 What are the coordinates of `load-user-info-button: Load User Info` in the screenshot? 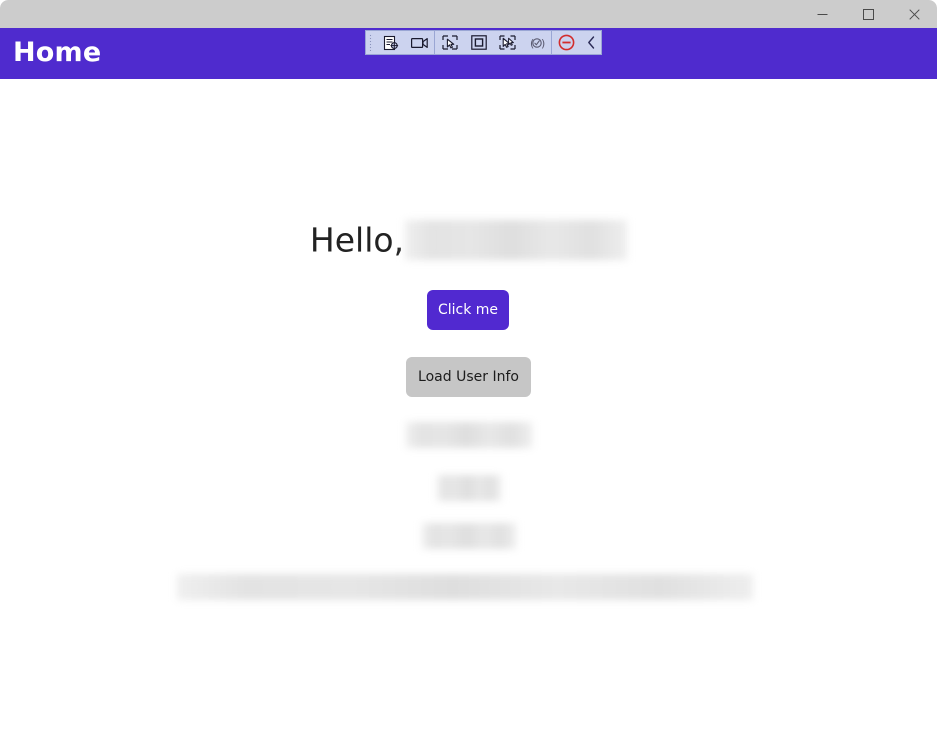 It's located at (468, 377).